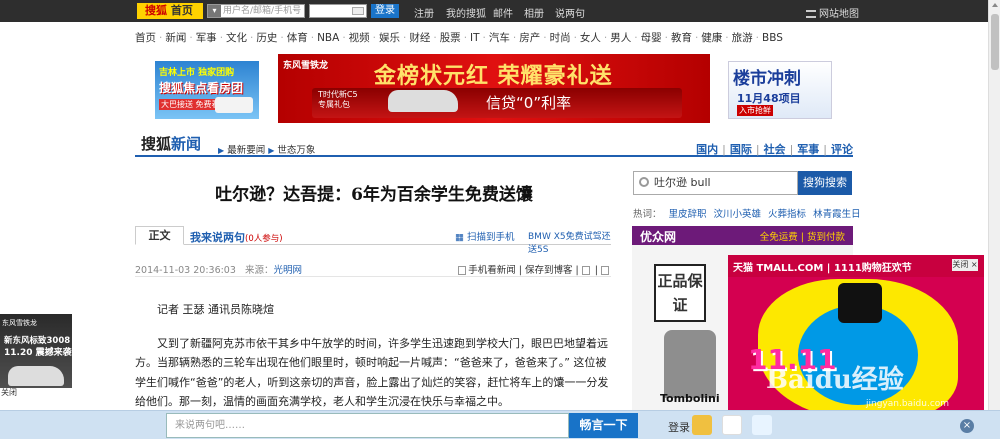  What do you see at coordinates (994, 205) in the screenshot?
I see `scrollbar` at bounding box center [994, 205].